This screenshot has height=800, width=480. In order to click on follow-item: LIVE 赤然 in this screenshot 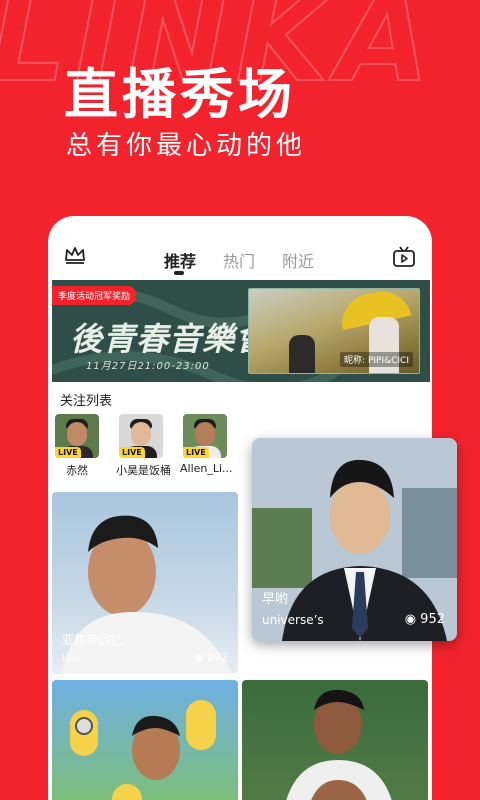, I will do `click(77, 446)`.